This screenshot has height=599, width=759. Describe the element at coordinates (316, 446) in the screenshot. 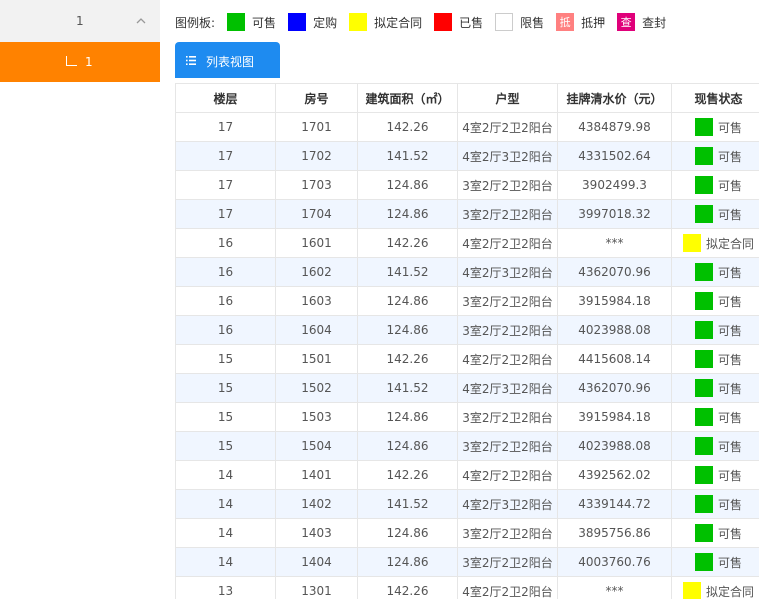

I see `room-cell: 1504` at that location.